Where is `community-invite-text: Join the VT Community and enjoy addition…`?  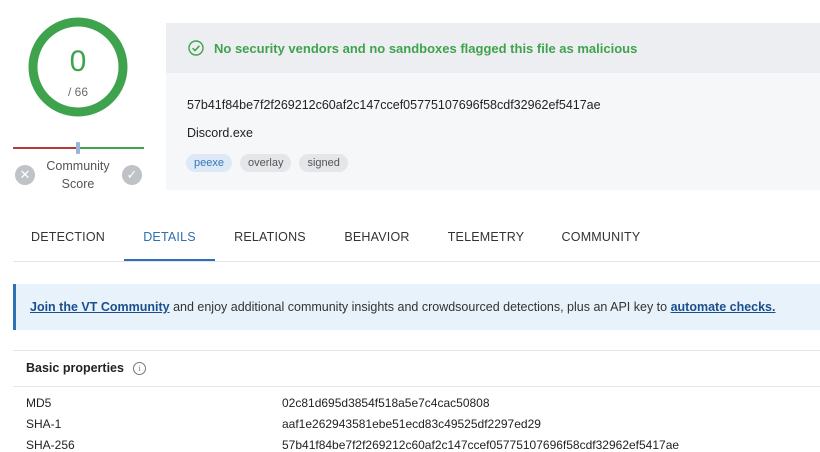
community-invite-text: Join the VT Community and enjoy addition… is located at coordinates (403, 307).